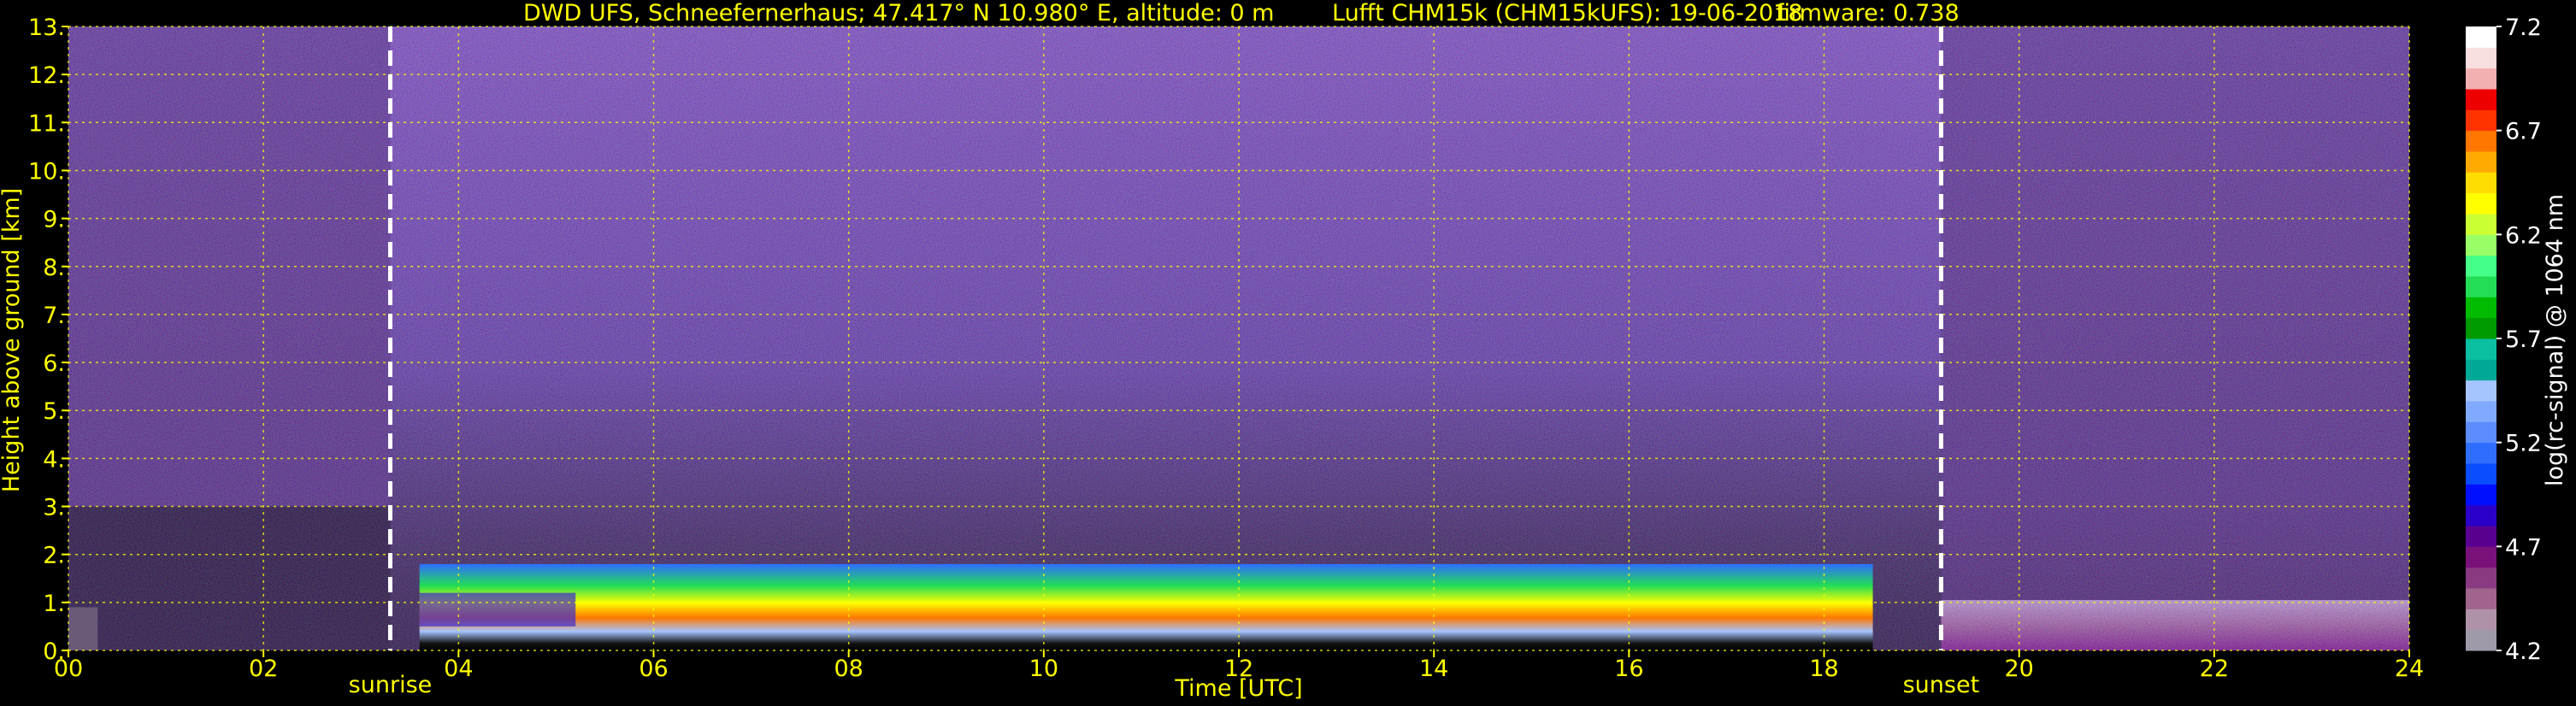 The width and height of the screenshot is (2576, 706). What do you see at coordinates (458, 669) in the screenshot?
I see `x-tick-label: 04` at bounding box center [458, 669].